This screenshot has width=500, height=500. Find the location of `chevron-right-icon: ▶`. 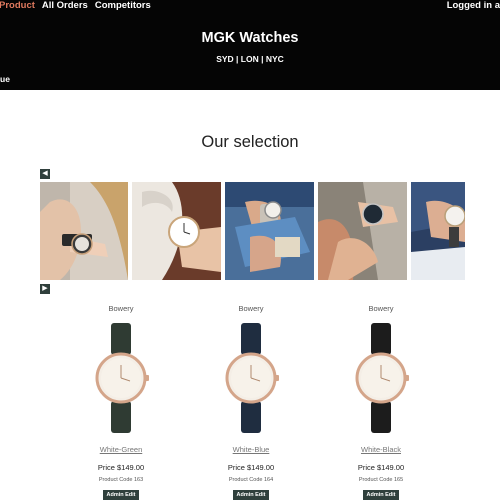

chevron-right-icon: ▶ is located at coordinates (45, 288).